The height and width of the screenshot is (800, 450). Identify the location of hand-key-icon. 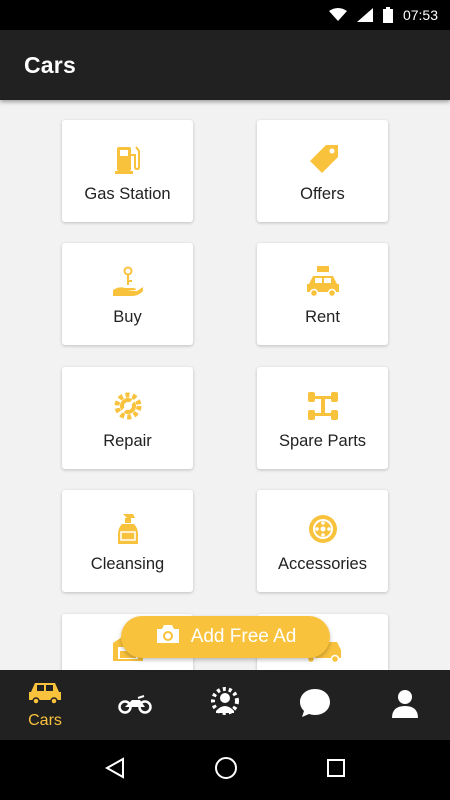
(128, 282).